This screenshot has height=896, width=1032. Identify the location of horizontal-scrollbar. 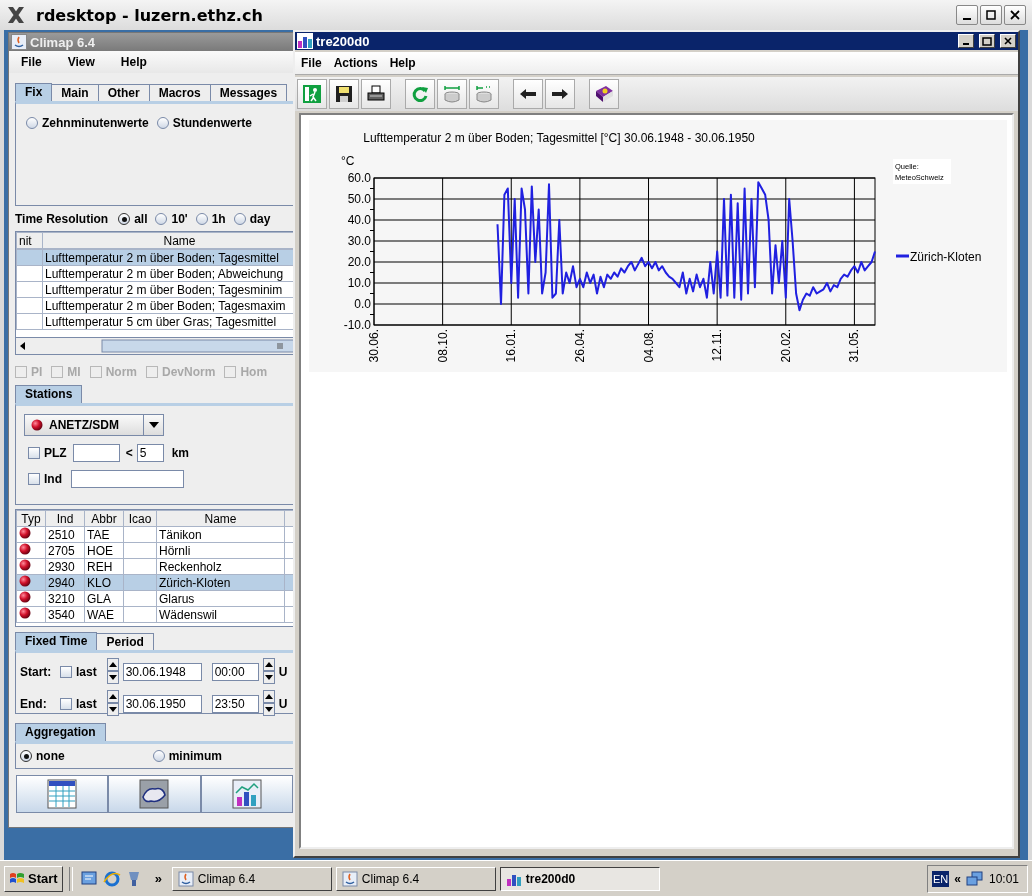
(154, 345).